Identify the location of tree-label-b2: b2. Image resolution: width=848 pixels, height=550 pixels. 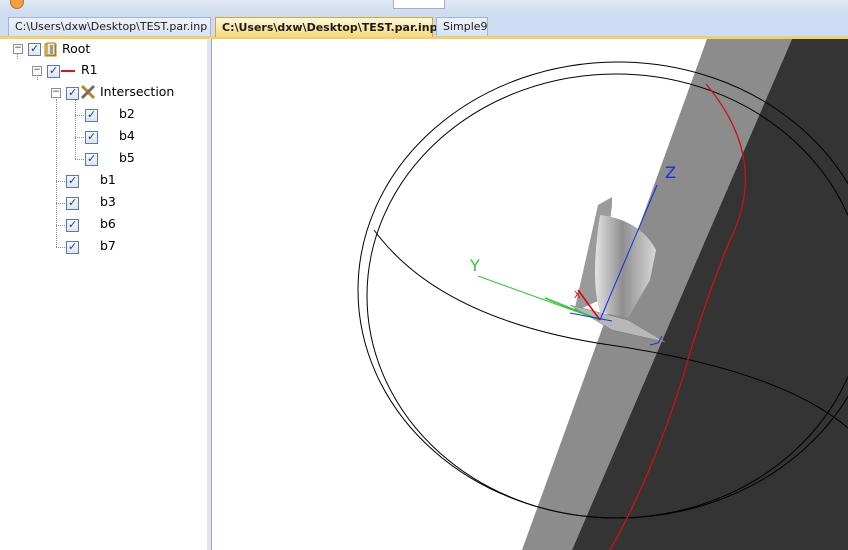
(127, 113).